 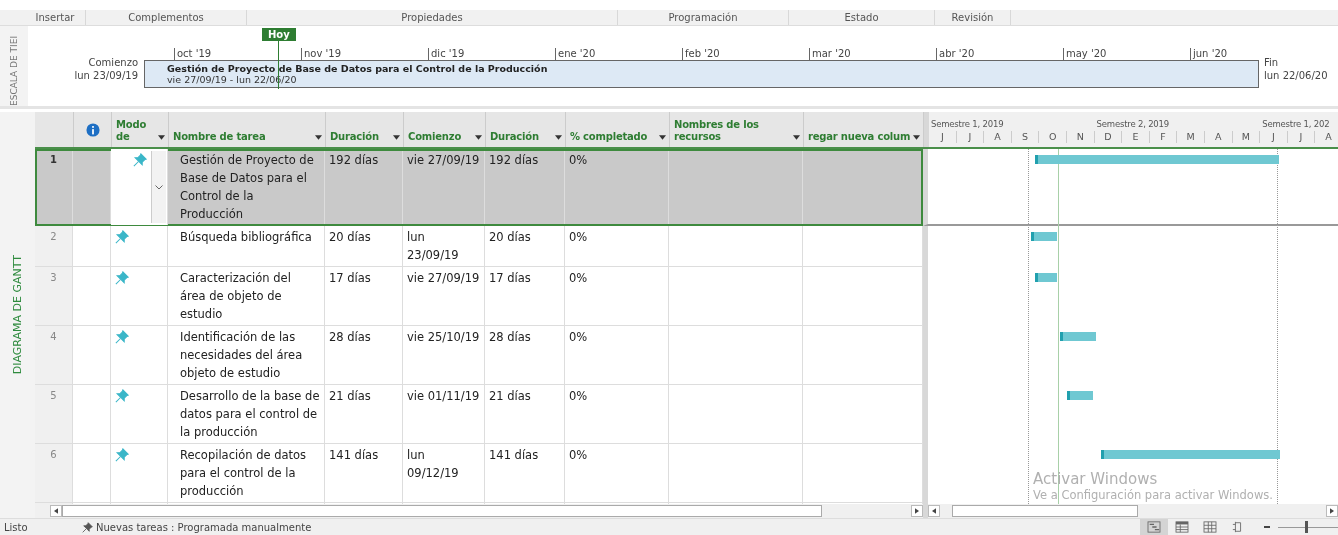 I want to click on task-name-cell: Caracterización del área de objeto de estudio, so click(x=246, y=296).